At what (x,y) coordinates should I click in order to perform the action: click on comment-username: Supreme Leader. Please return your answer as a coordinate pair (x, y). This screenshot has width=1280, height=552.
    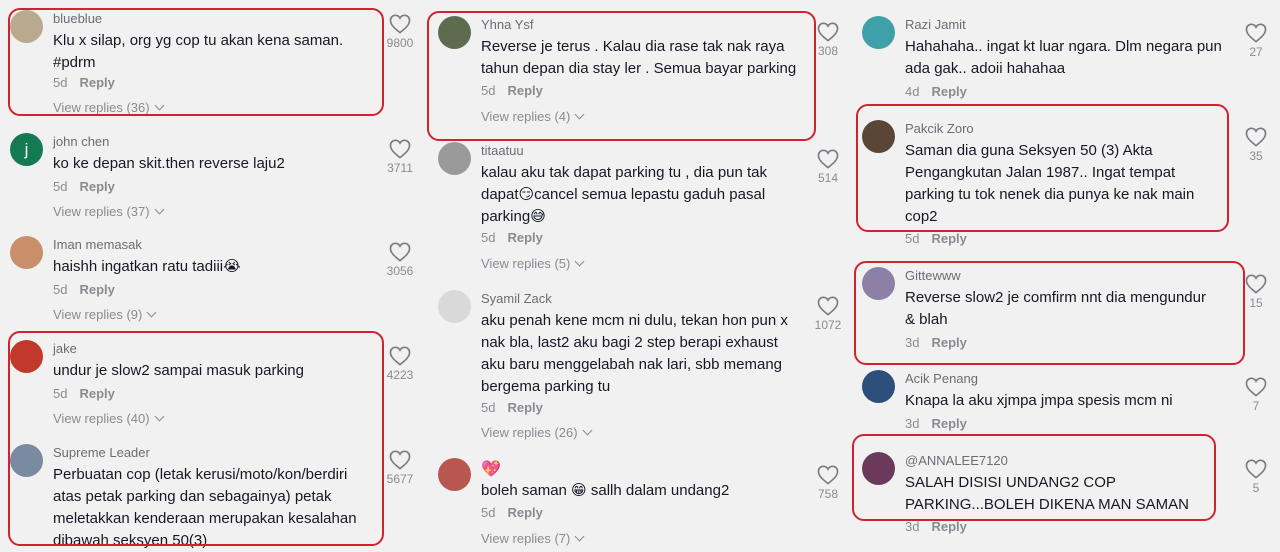
    Looking at the image, I should click on (101, 452).